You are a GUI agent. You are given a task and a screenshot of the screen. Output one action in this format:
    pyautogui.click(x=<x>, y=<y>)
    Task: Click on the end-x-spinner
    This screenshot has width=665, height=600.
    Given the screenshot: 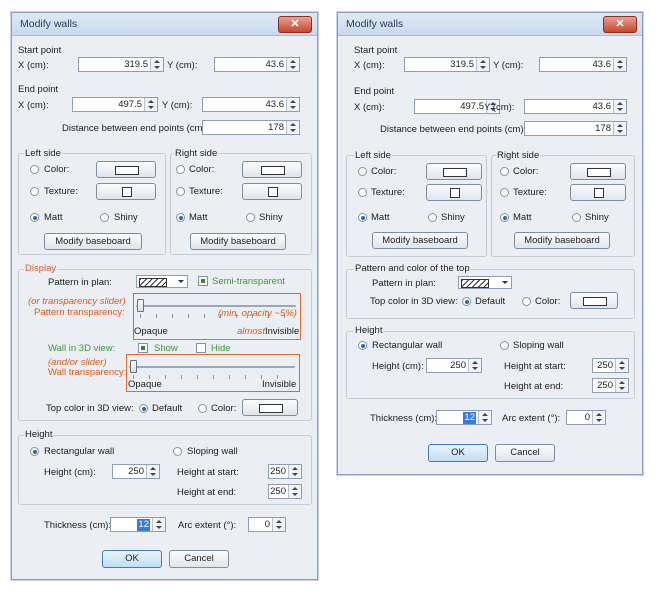 What is the action you would take?
    pyautogui.click(x=150, y=104)
    